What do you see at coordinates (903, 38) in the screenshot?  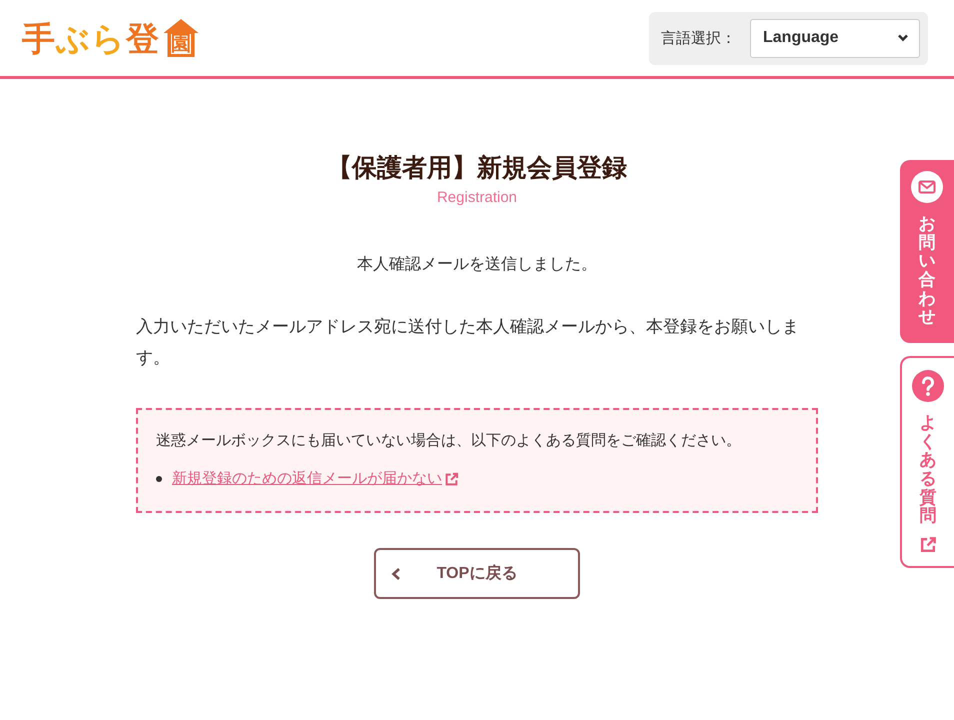 I see `chevron-down-icon` at bounding box center [903, 38].